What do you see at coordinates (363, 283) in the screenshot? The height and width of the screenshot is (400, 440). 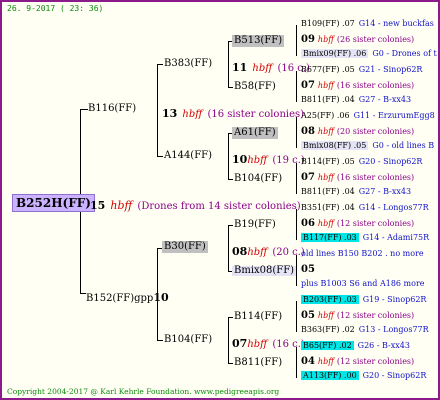 I see `gen4-drone-origin: plus B1003 S6 and A186 more` at bounding box center [363, 283].